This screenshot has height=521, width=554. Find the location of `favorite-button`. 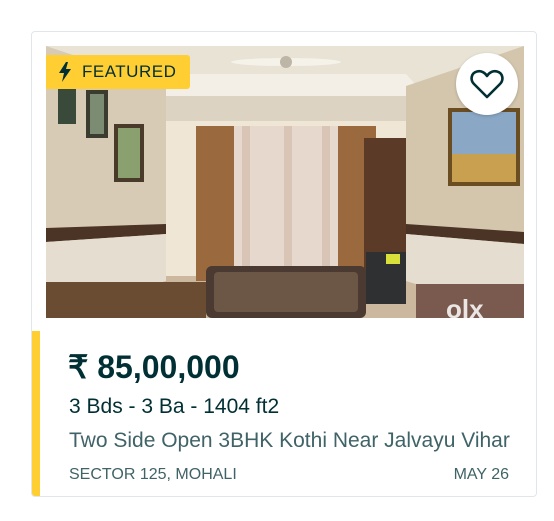

favorite-button is located at coordinates (487, 84).